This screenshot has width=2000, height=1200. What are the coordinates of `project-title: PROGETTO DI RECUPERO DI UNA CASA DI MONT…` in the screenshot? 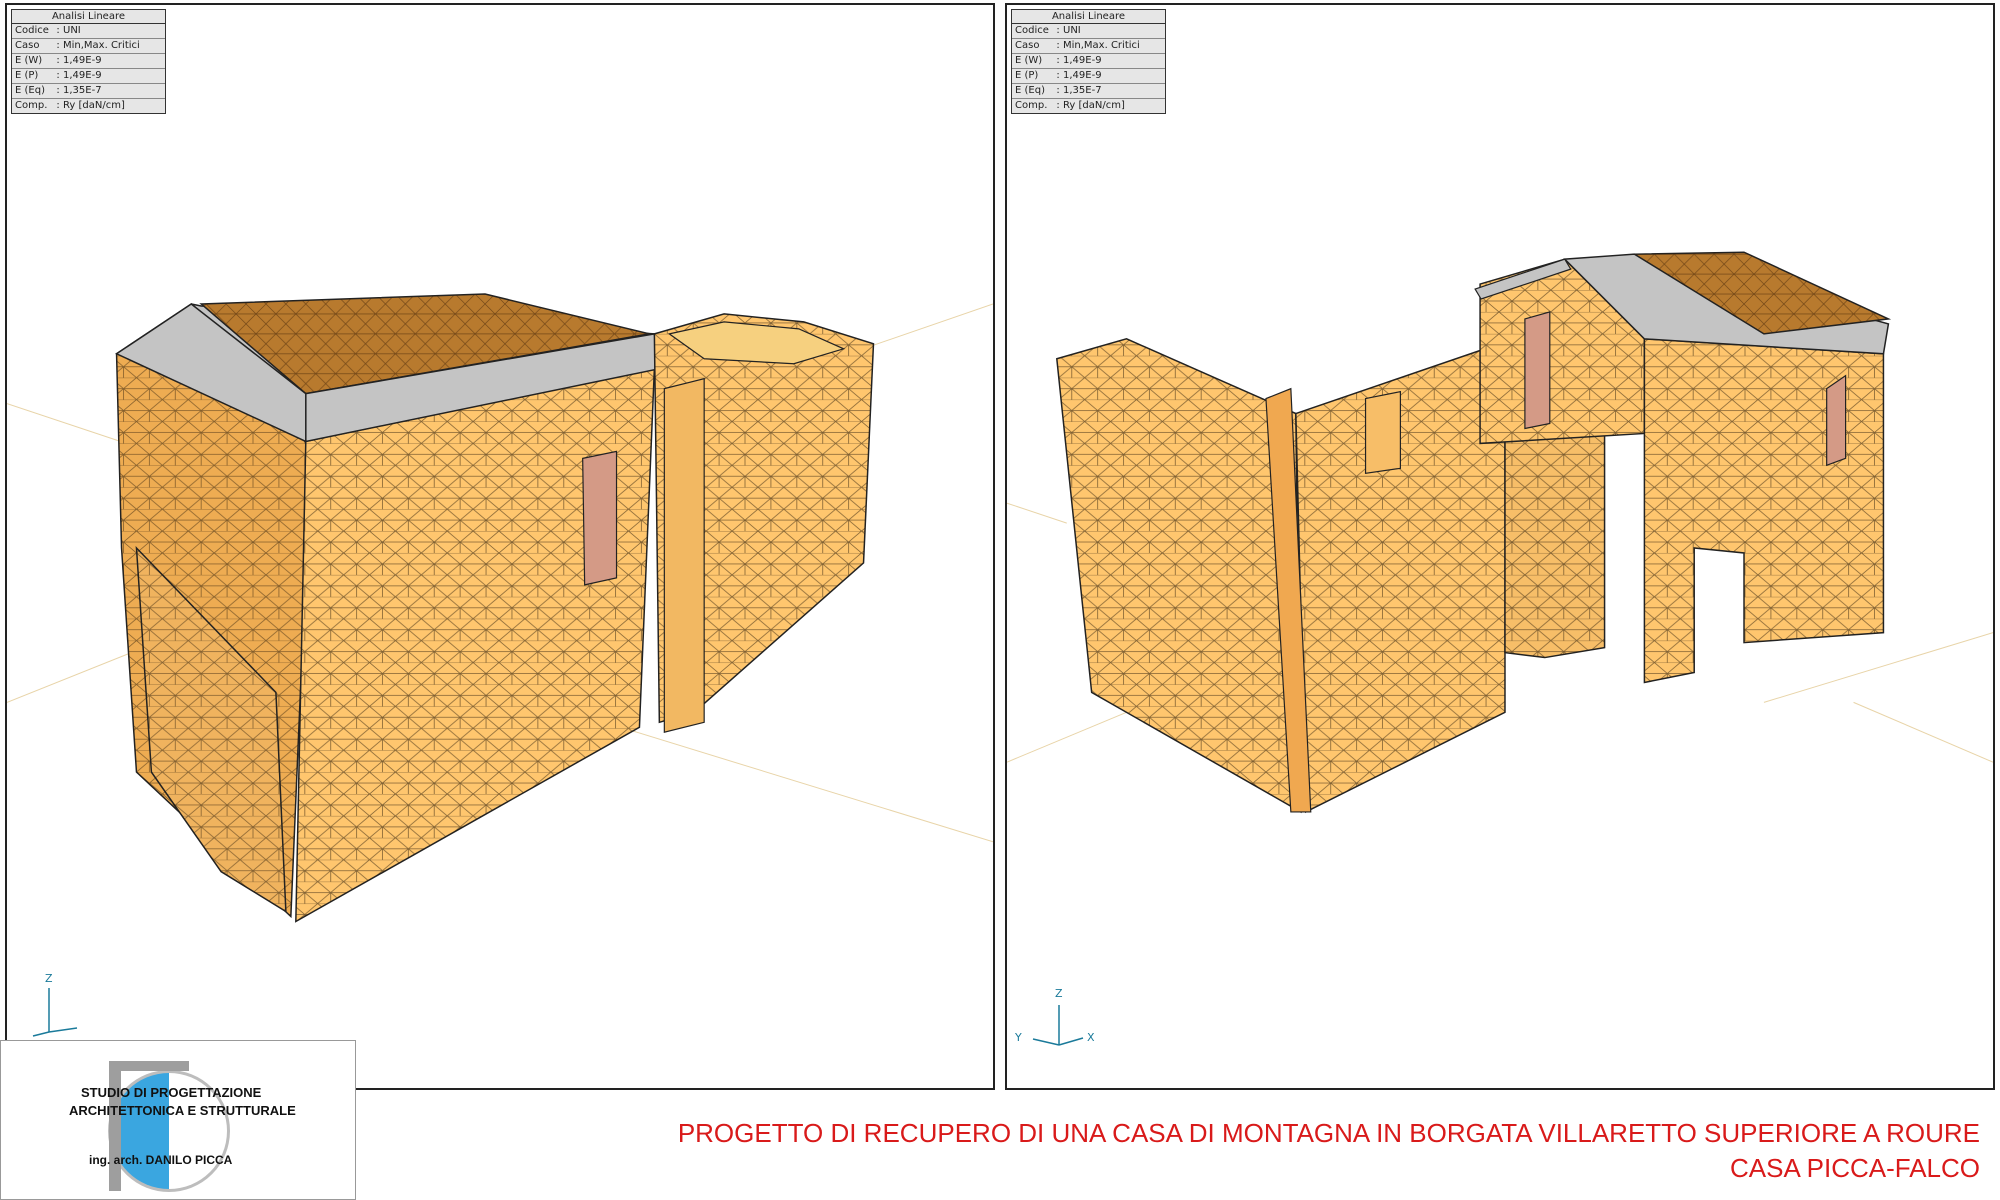 It's located at (1328, 1133).